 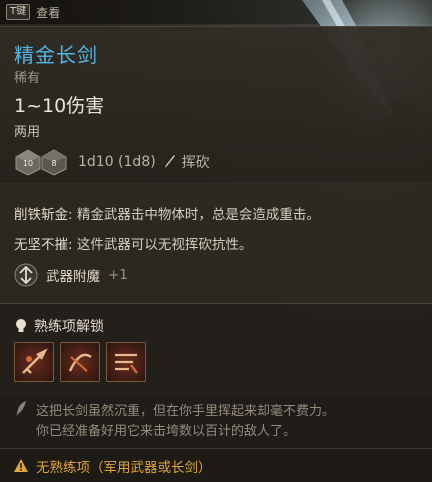 I want to click on item-name: 精金长剑, so click(x=56, y=55).